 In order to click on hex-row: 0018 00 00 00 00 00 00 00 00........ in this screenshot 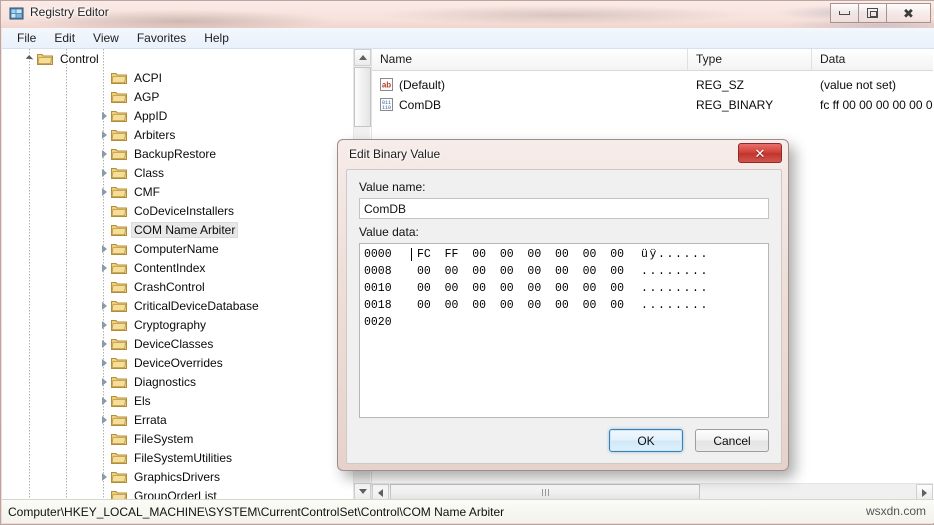, I will do `click(564, 305)`.